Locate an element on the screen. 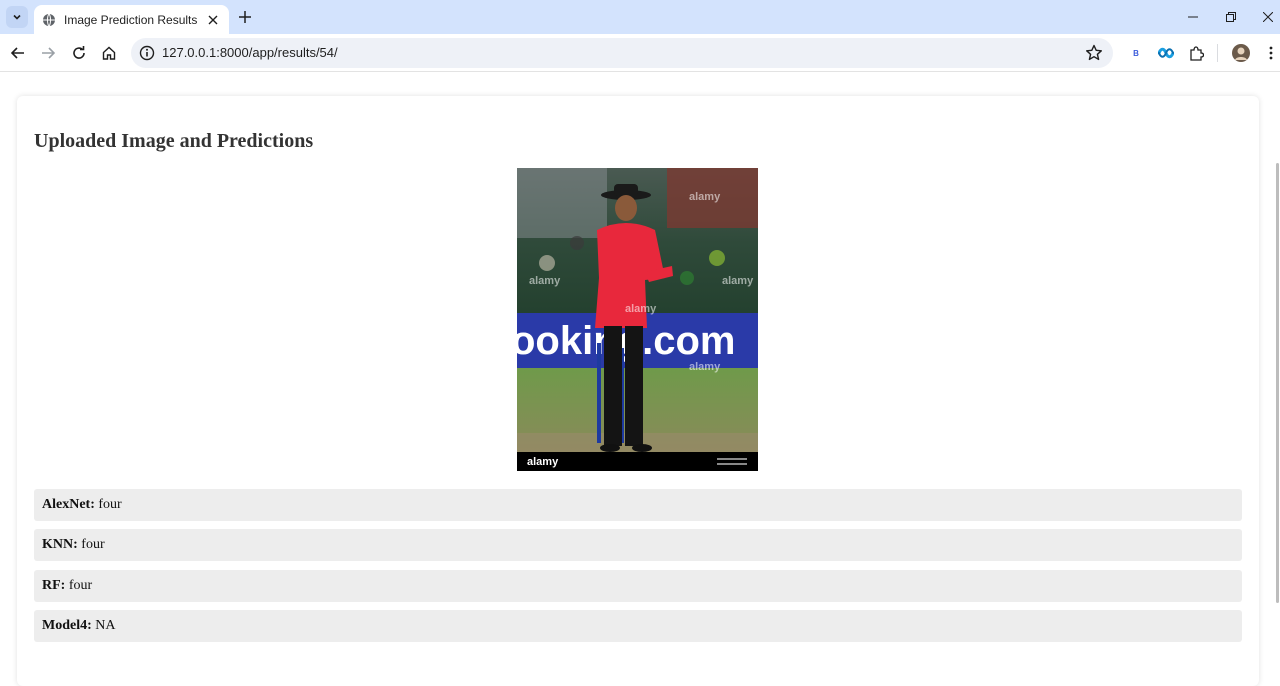 The image size is (1280, 686). extension-b-button: B is located at coordinates (1136, 53).